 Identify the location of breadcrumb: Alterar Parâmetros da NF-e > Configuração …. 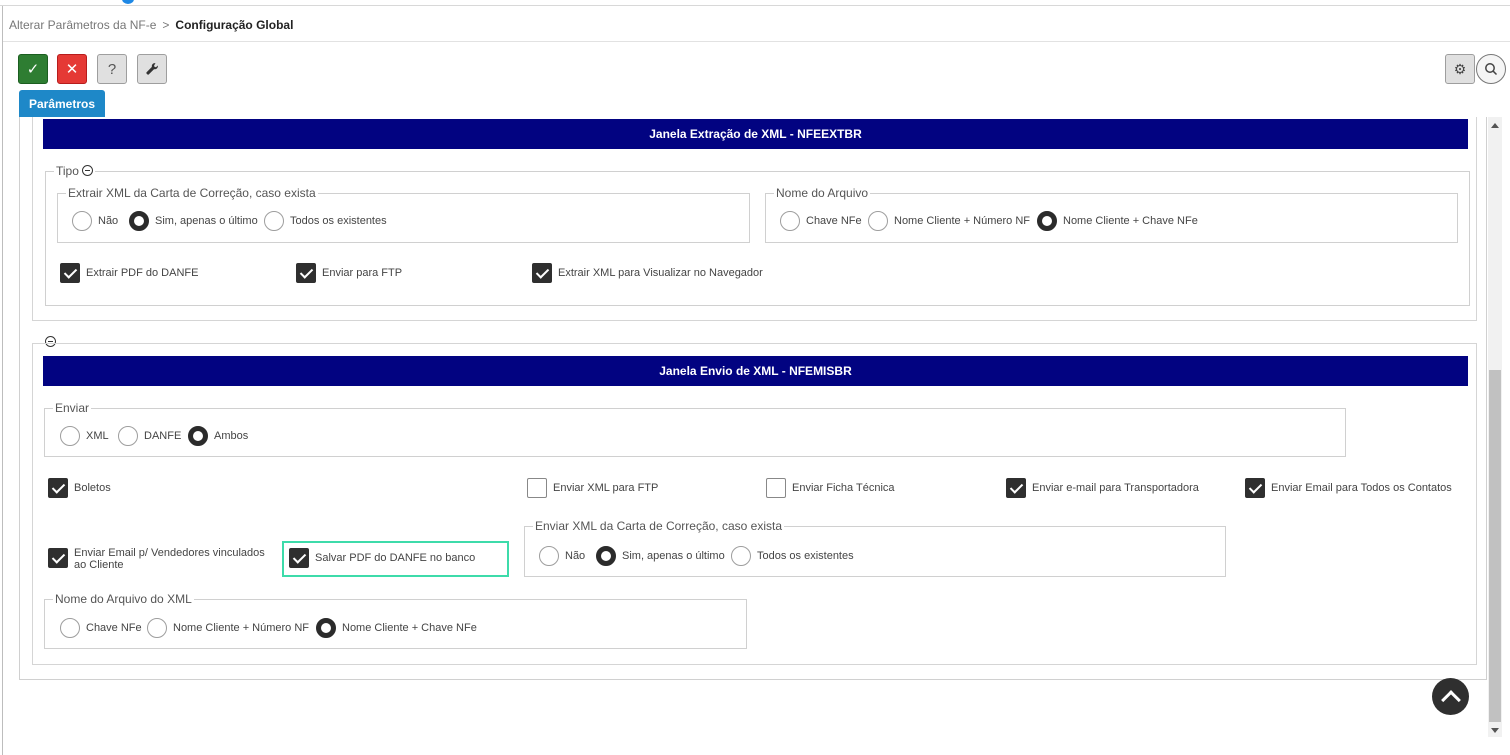
(151, 25).